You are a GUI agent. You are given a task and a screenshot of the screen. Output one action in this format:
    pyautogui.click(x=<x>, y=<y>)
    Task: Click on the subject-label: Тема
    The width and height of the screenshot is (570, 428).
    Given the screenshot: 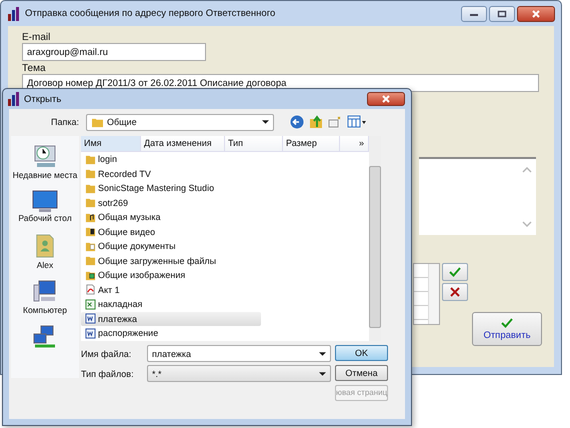 What is the action you would take?
    pyautogui.click(x=34, y=68)
    